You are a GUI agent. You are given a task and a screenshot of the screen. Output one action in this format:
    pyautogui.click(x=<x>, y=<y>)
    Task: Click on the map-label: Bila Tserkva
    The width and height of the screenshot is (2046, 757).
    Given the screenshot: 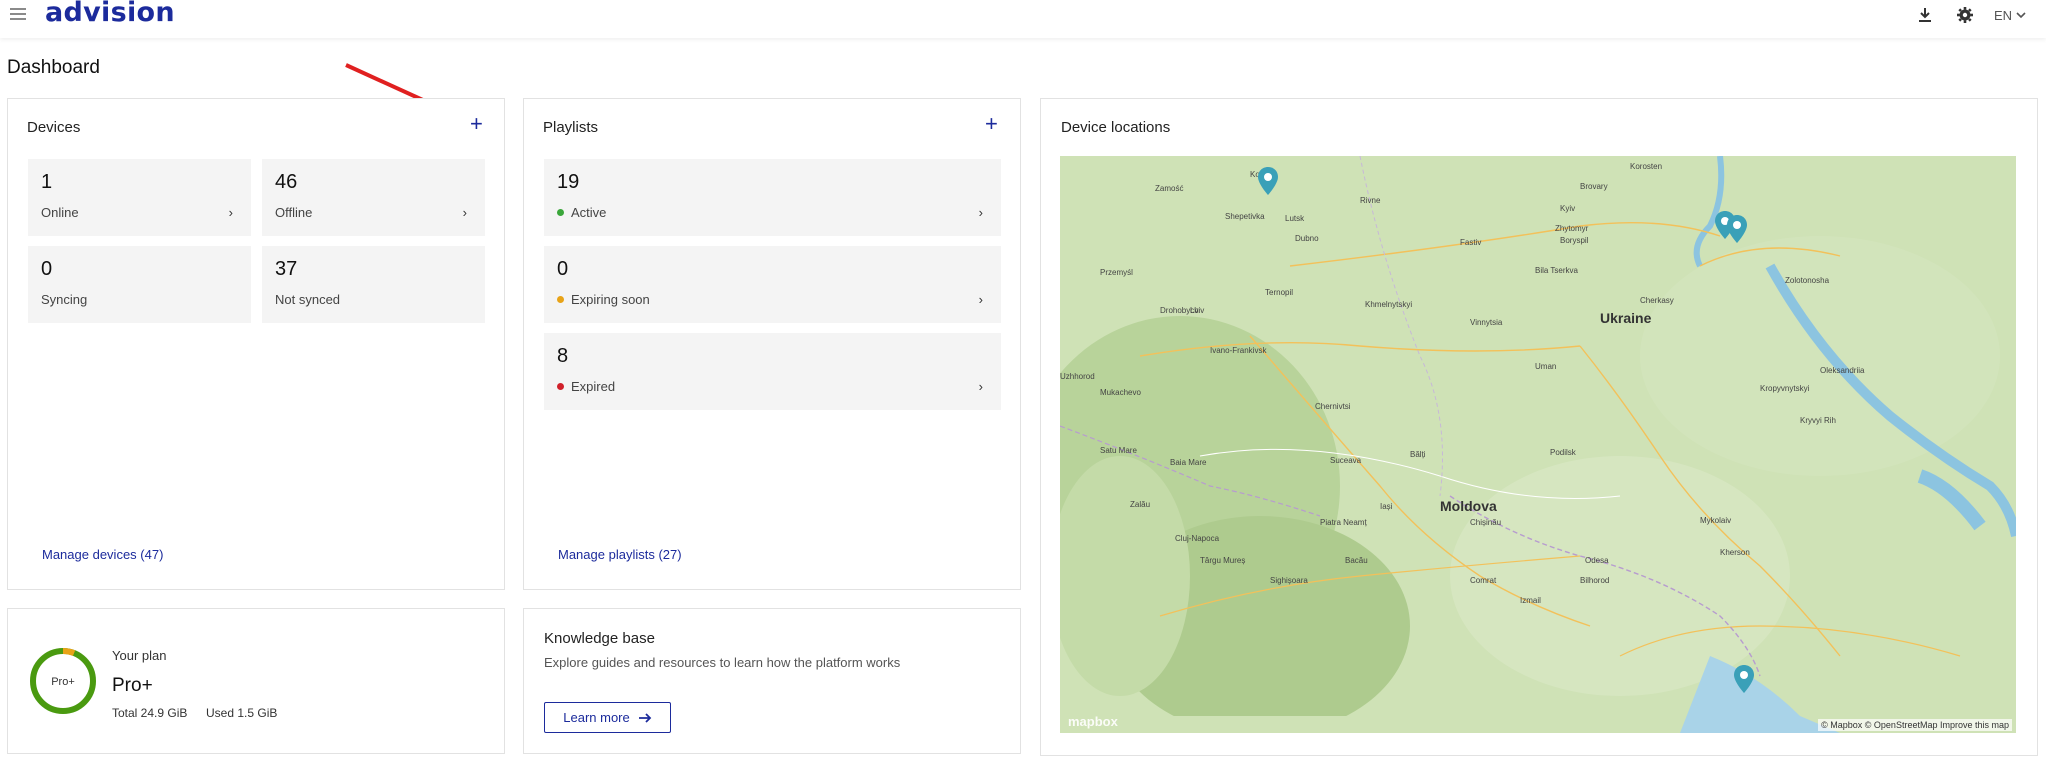 What is the action you would take?
    pyautogui.click(x=1556, y=270)
    